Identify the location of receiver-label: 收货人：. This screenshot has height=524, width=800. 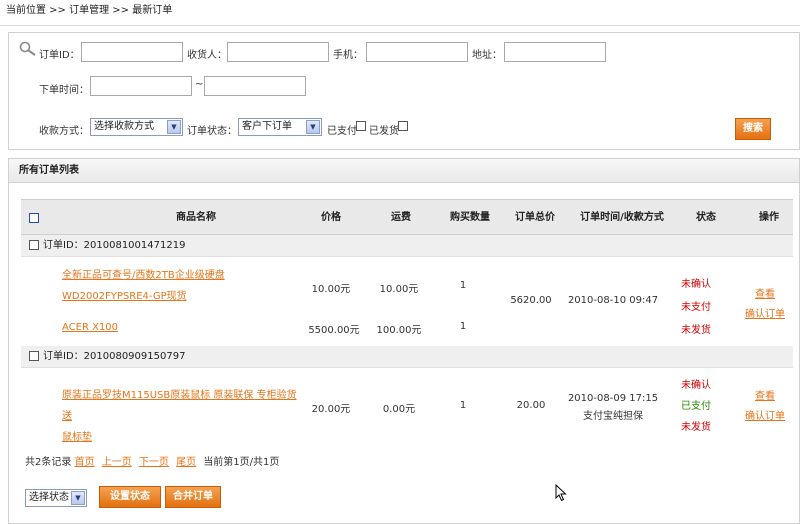
(207, 55).